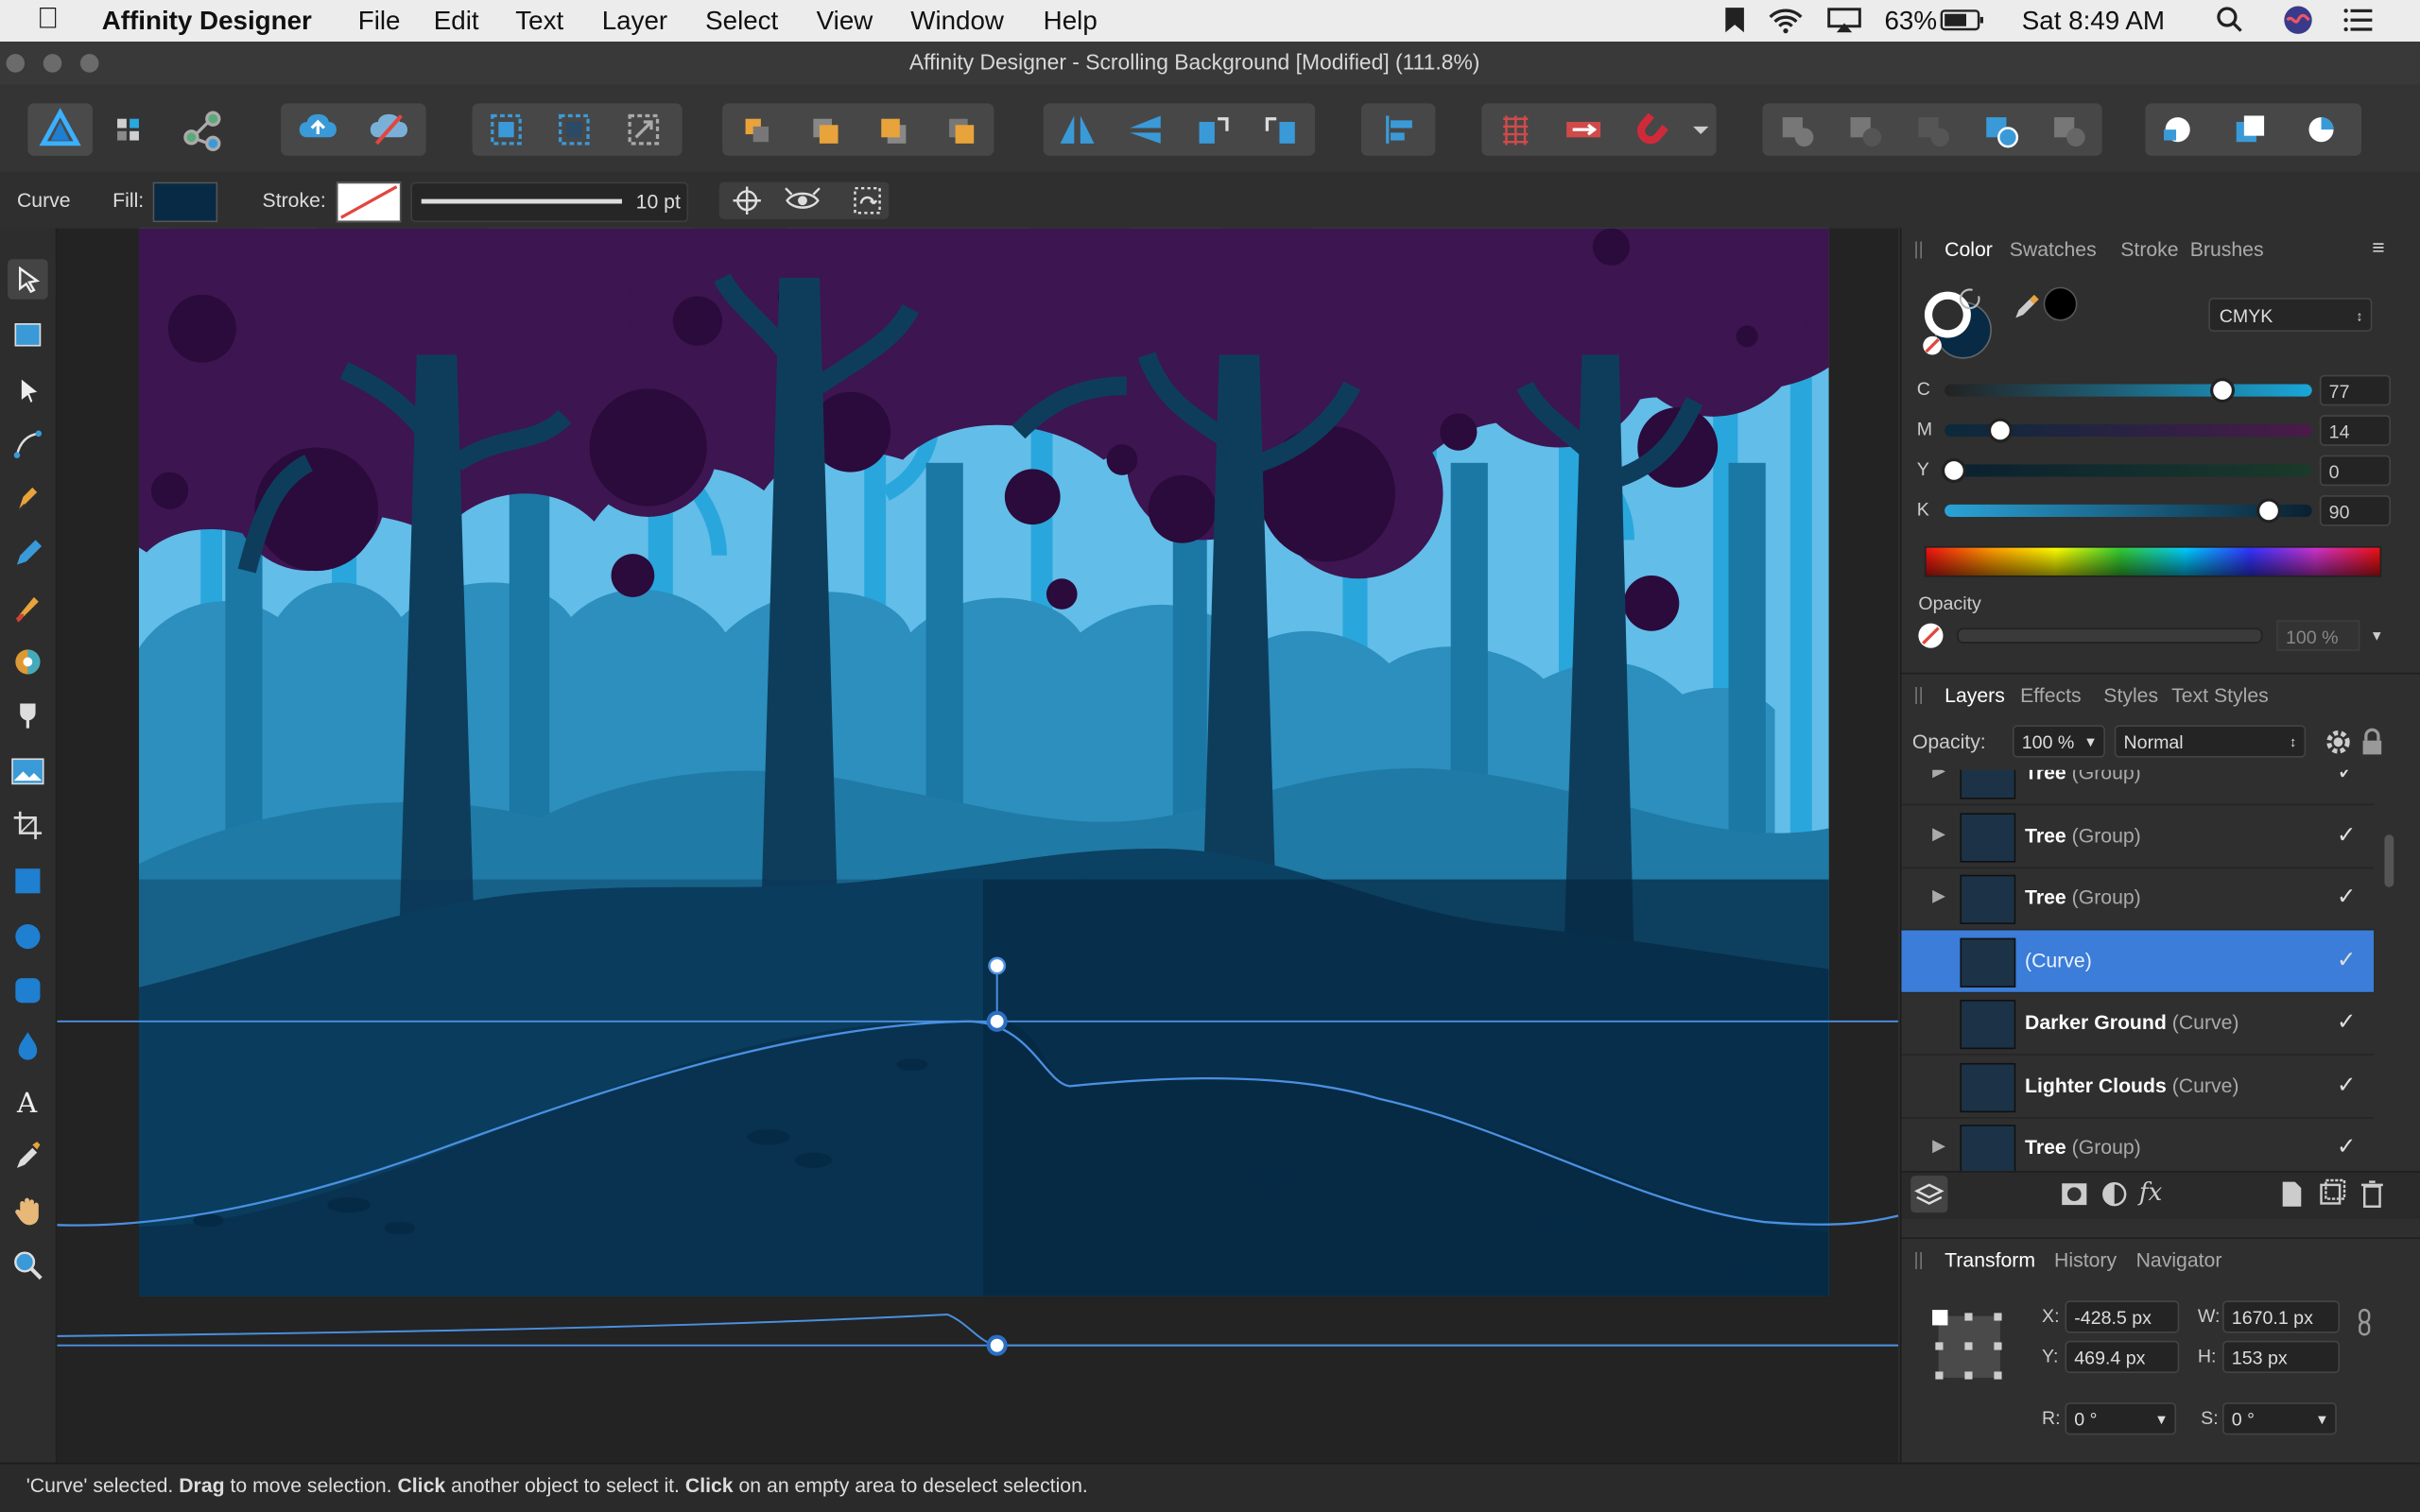  I want to click on color-spectrum, so click(2153, 561).